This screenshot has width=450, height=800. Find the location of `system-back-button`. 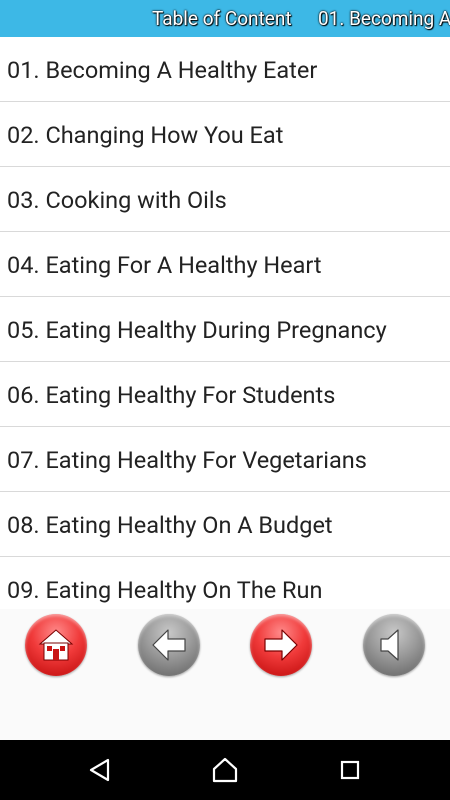

system-back-button is located at coordinates (100, 770).